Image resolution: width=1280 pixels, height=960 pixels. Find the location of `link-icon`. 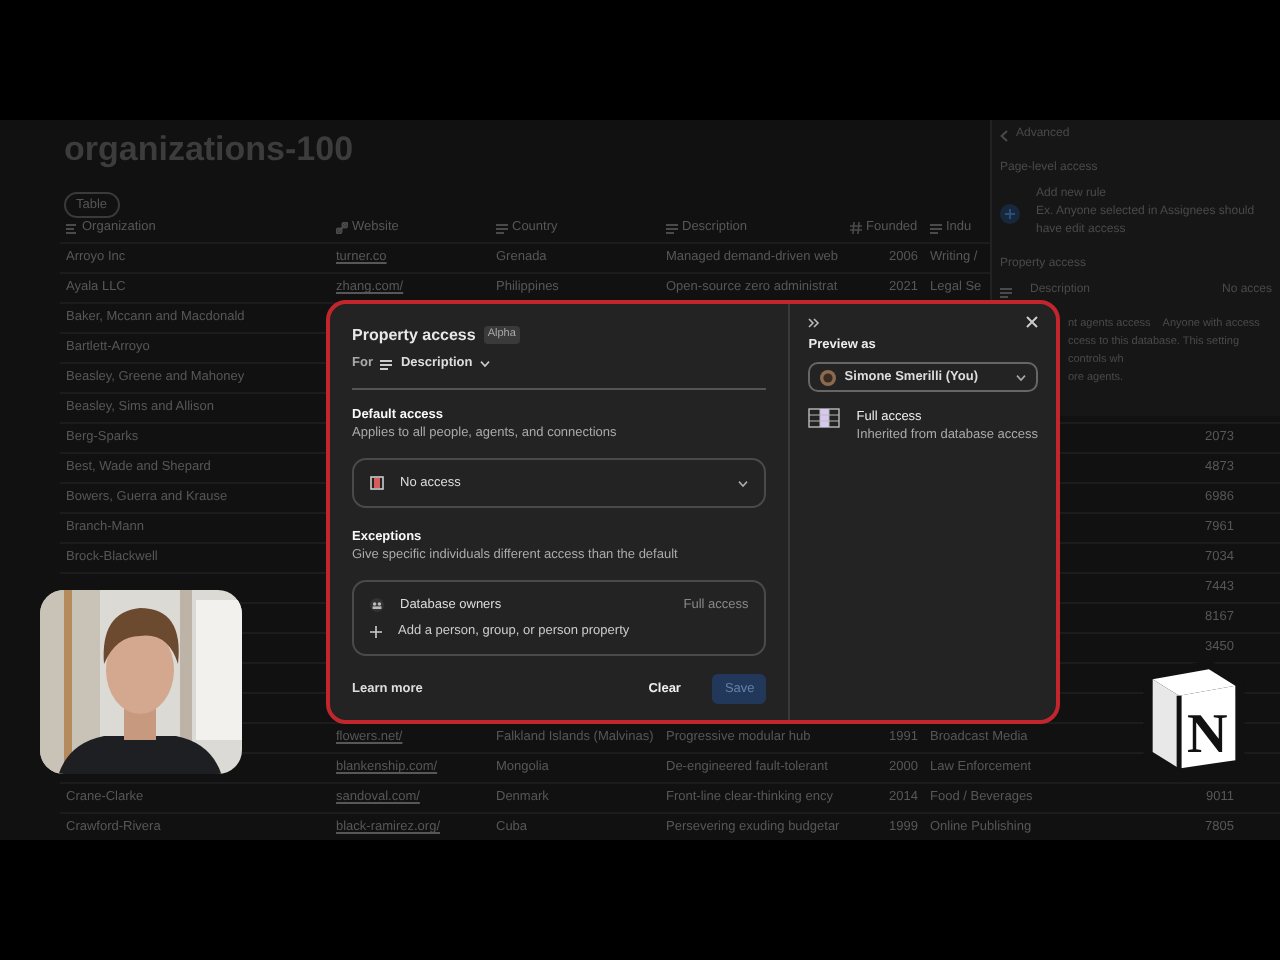

link-icon is located at coordinates (342, 228).